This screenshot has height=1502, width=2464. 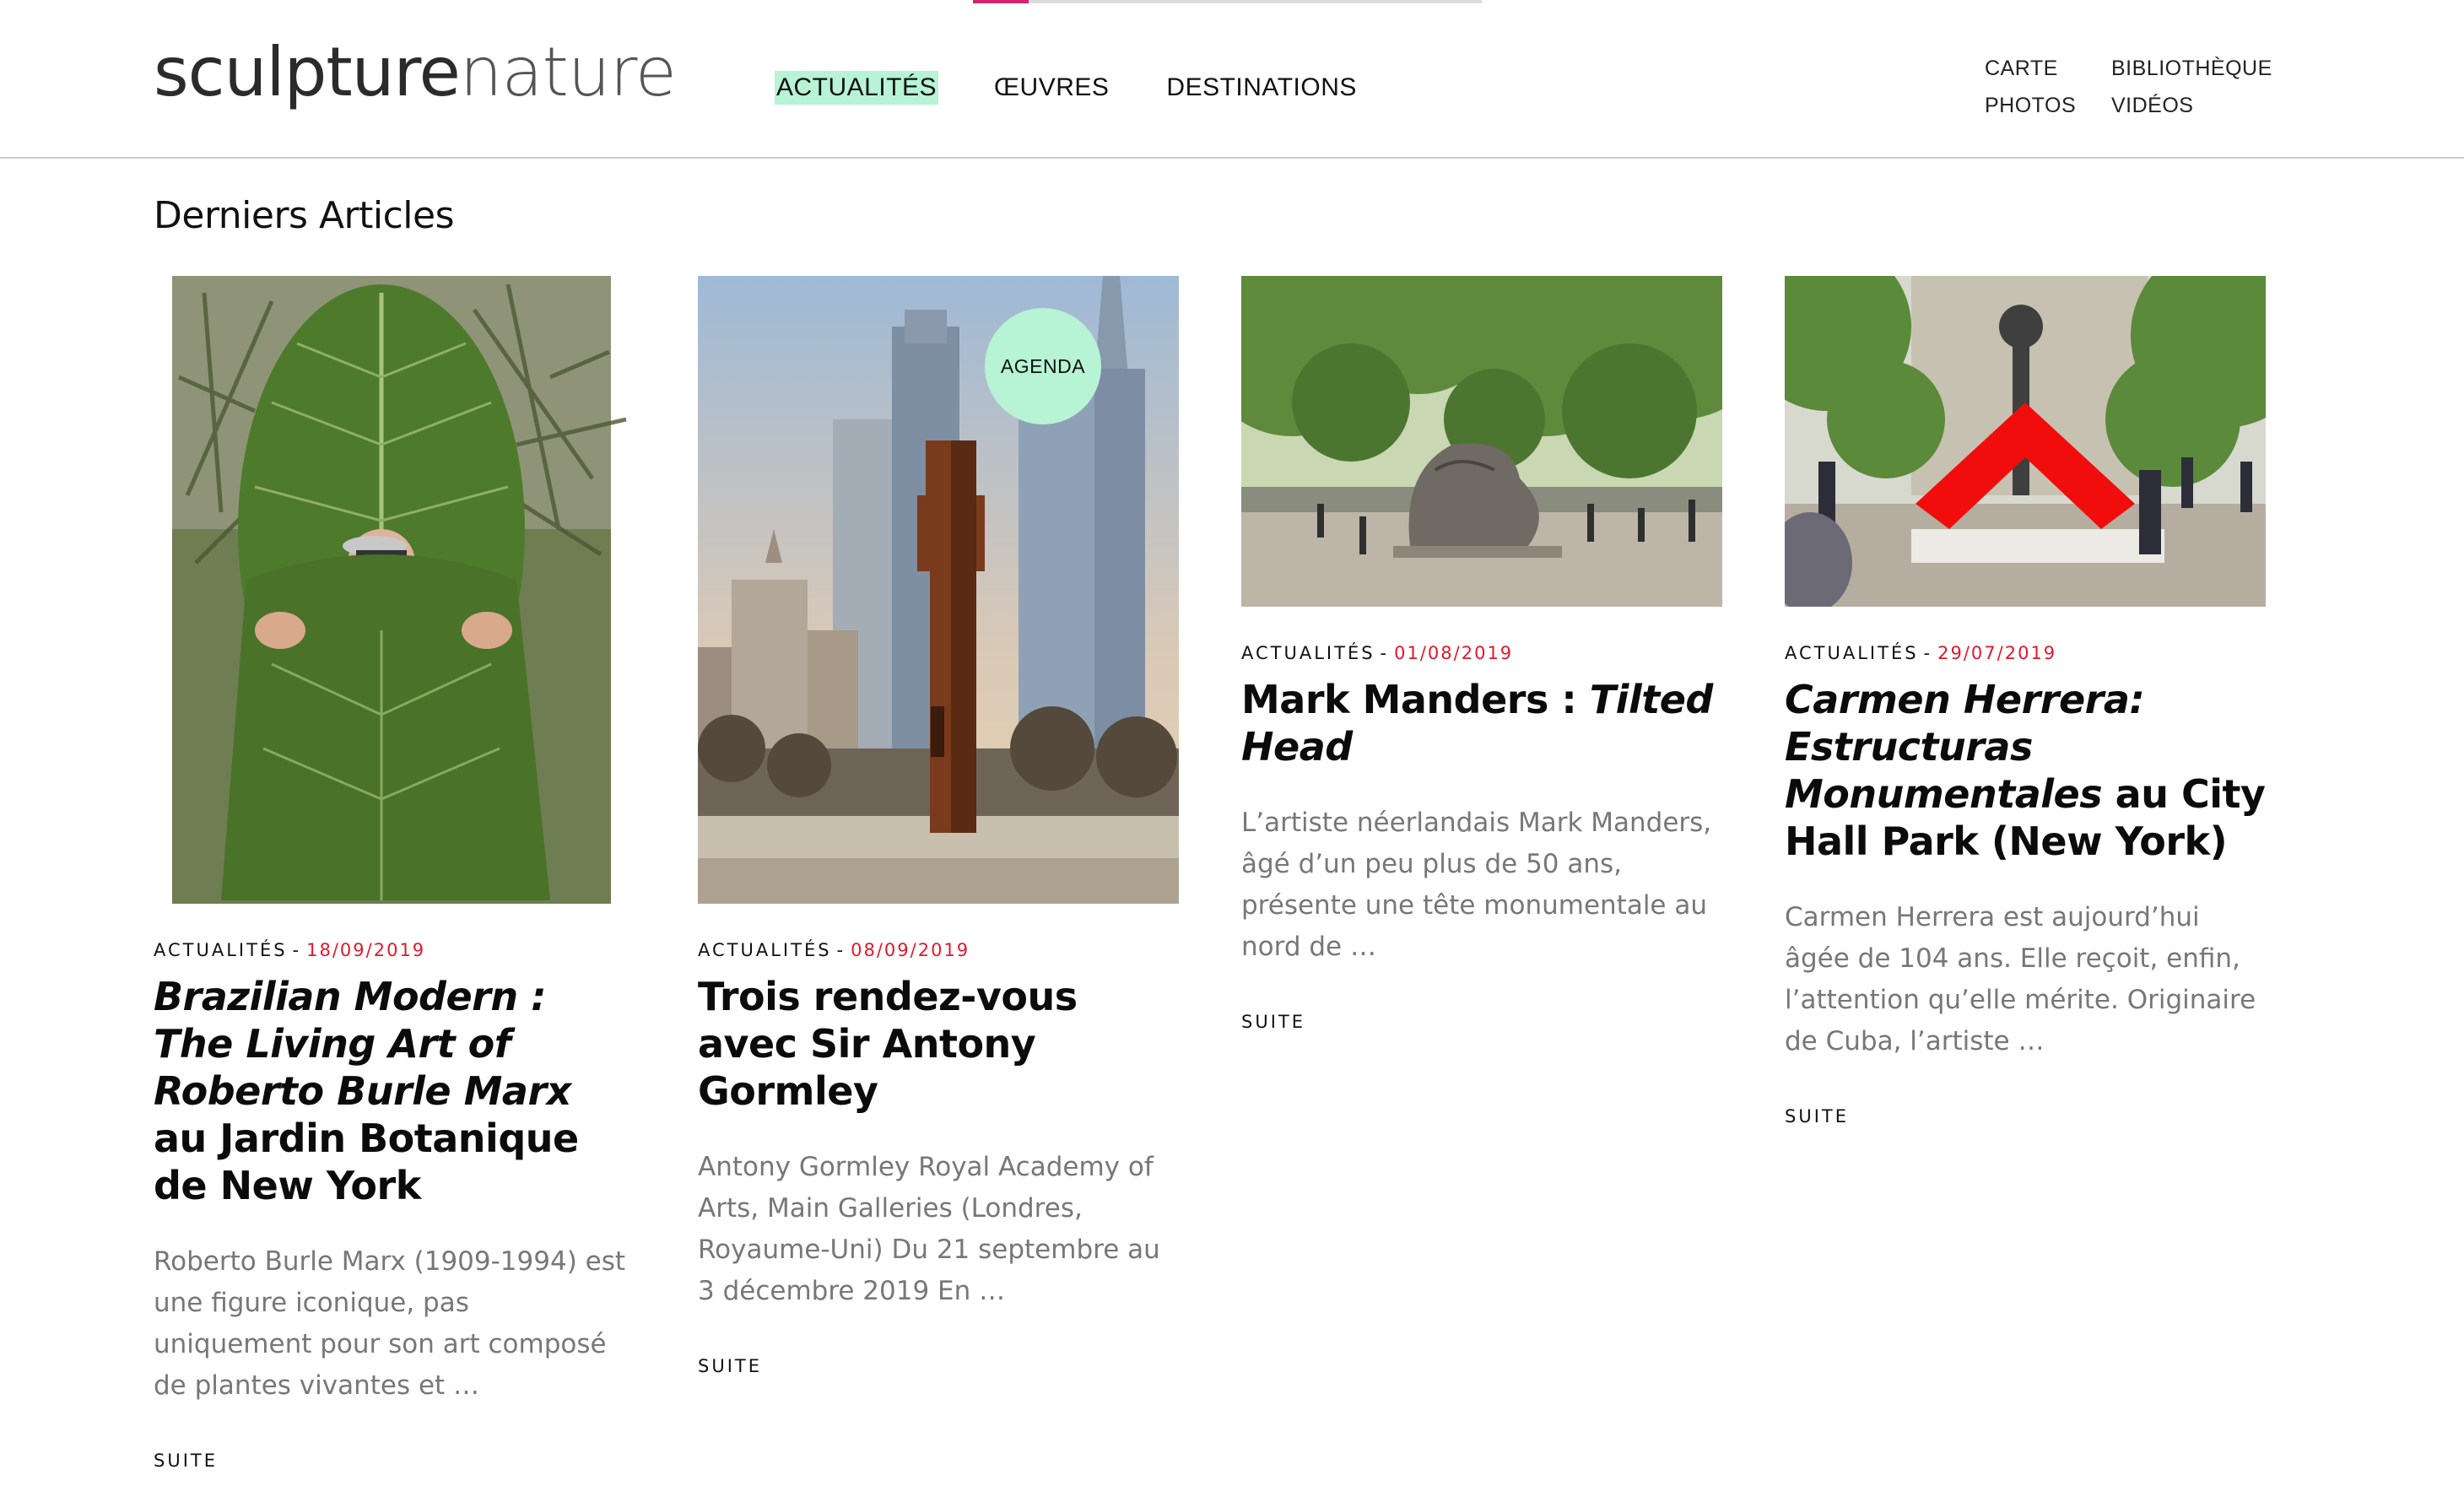 I want to click on article-date: 08/09/2019, so click(x=910, y=950).